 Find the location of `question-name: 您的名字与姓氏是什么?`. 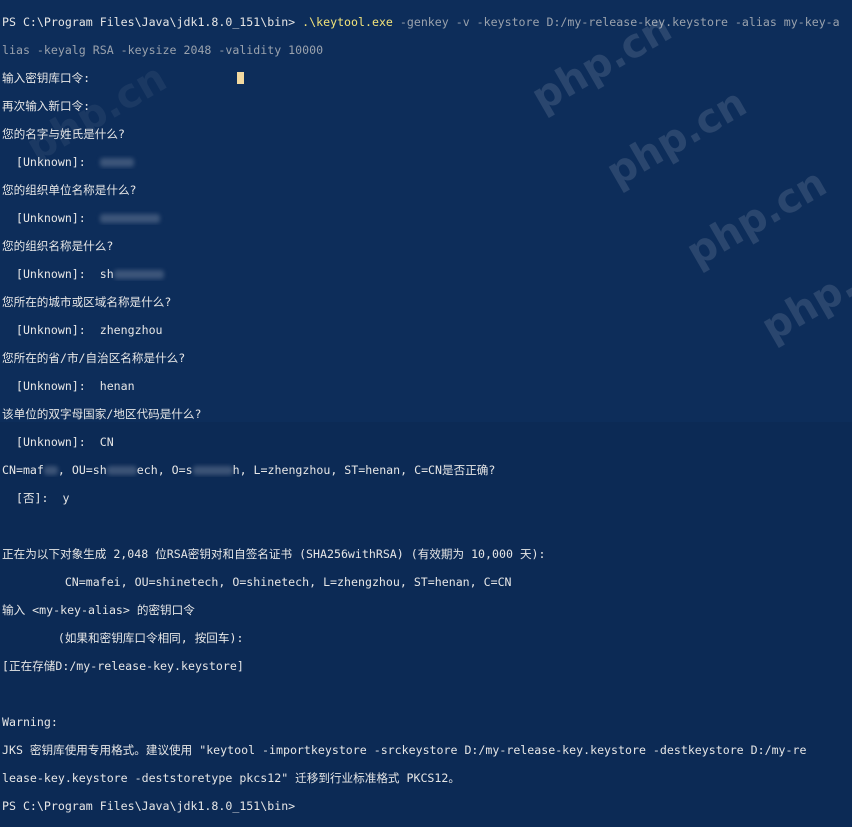

question-name: 您的名字与姓氏是什么? is located at coordinates (63, 134).